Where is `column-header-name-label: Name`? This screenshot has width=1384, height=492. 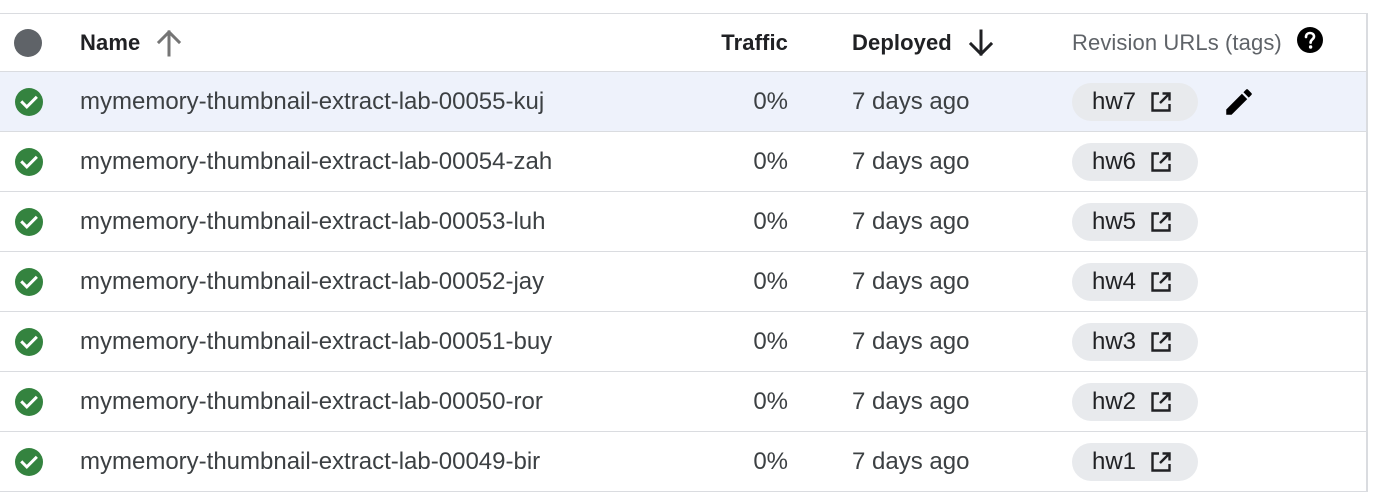 column-header-name-label: Name is located at coordinates (110, 42).